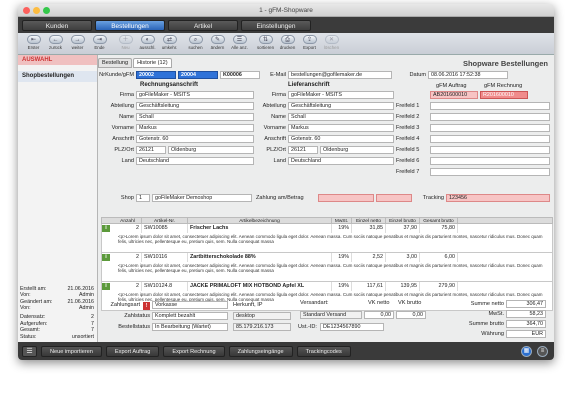 The height and width of the screenshot is (400, 568). What do you see at coordinates (71, 351) in the screenshot?
I see `neue-importieren-button: Neue importieren` at bounding box center [71, 351].